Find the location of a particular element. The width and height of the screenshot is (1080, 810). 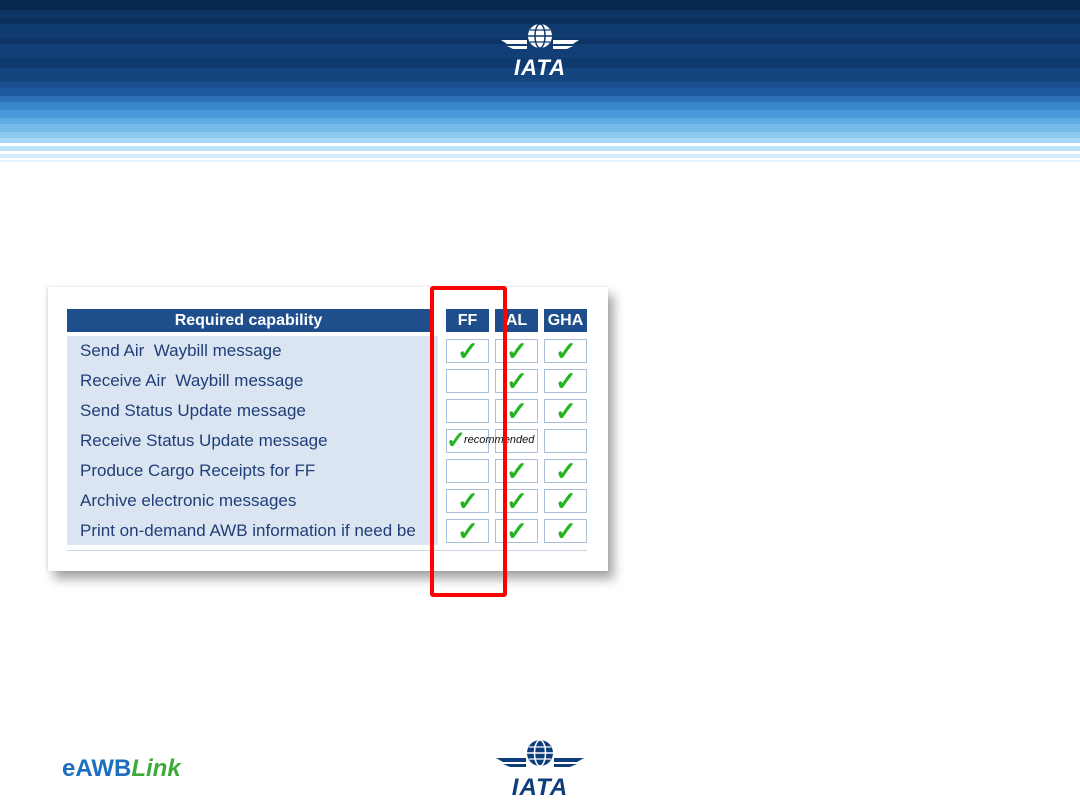

ff-column-highlight is located at coordinates (468, 441).